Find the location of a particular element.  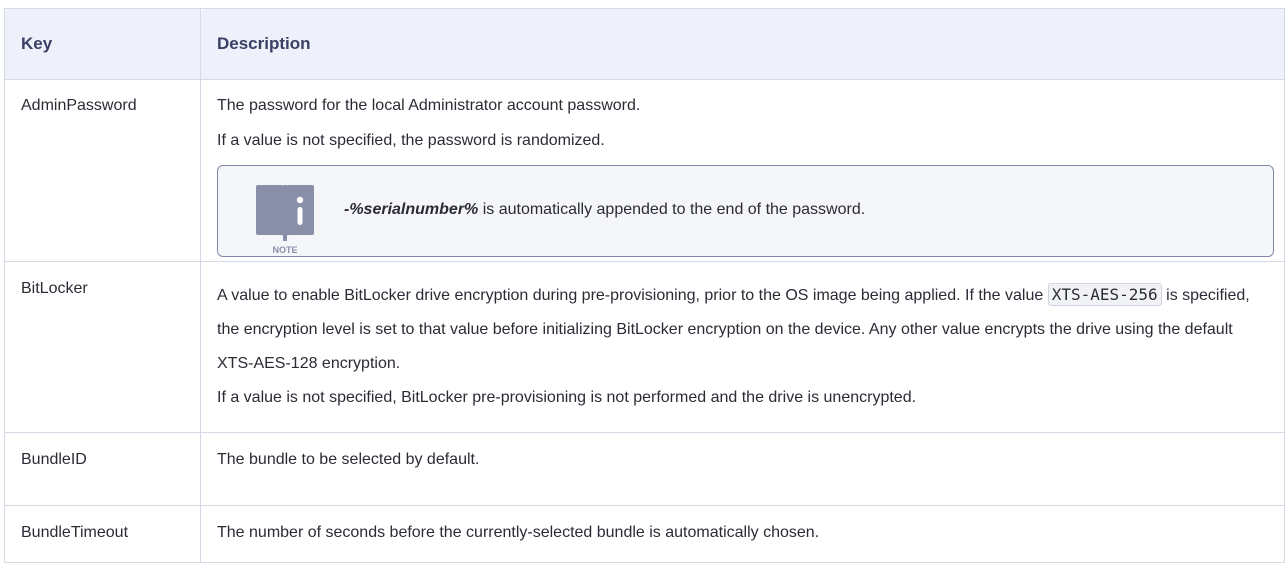

row-key: BitLocker is located at coordinates (102, 347).